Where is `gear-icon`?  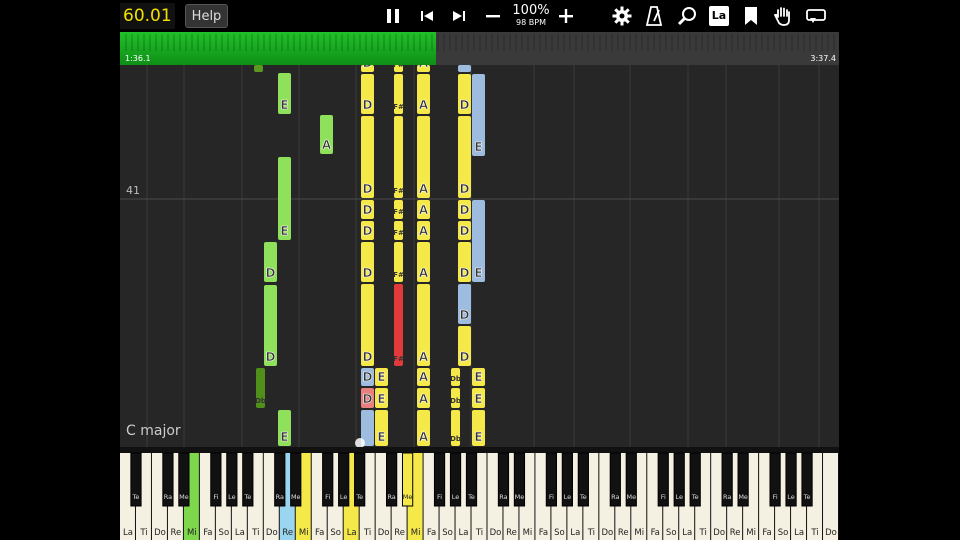
gear-icon is located at coordinates (622, 16).